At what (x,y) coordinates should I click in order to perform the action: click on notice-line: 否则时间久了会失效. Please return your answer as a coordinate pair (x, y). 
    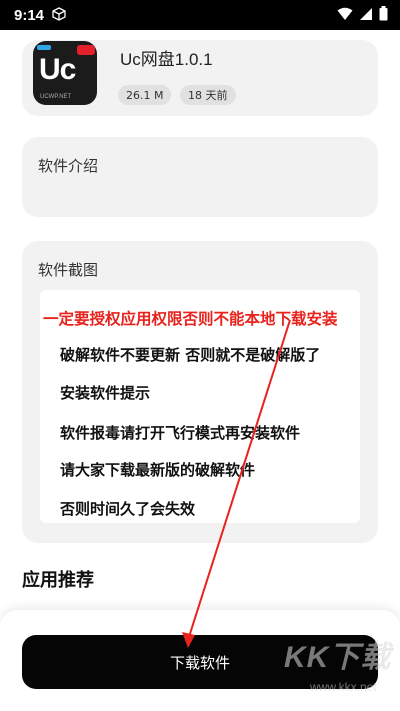
    Looking at the image, I should click on (128, 509).